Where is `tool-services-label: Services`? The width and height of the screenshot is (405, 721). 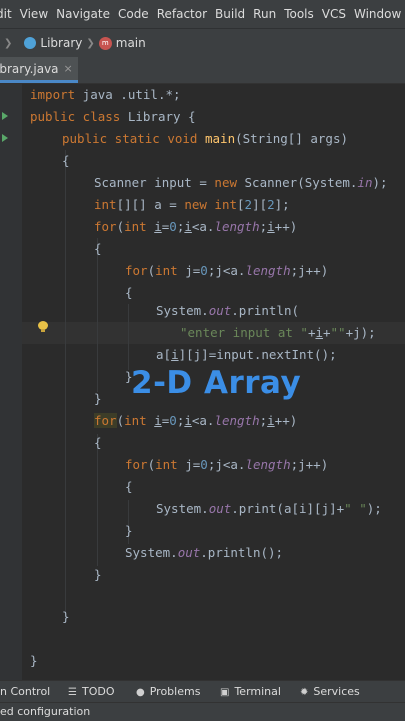 tool-services-label: Services is located at coordinates (336, 691).